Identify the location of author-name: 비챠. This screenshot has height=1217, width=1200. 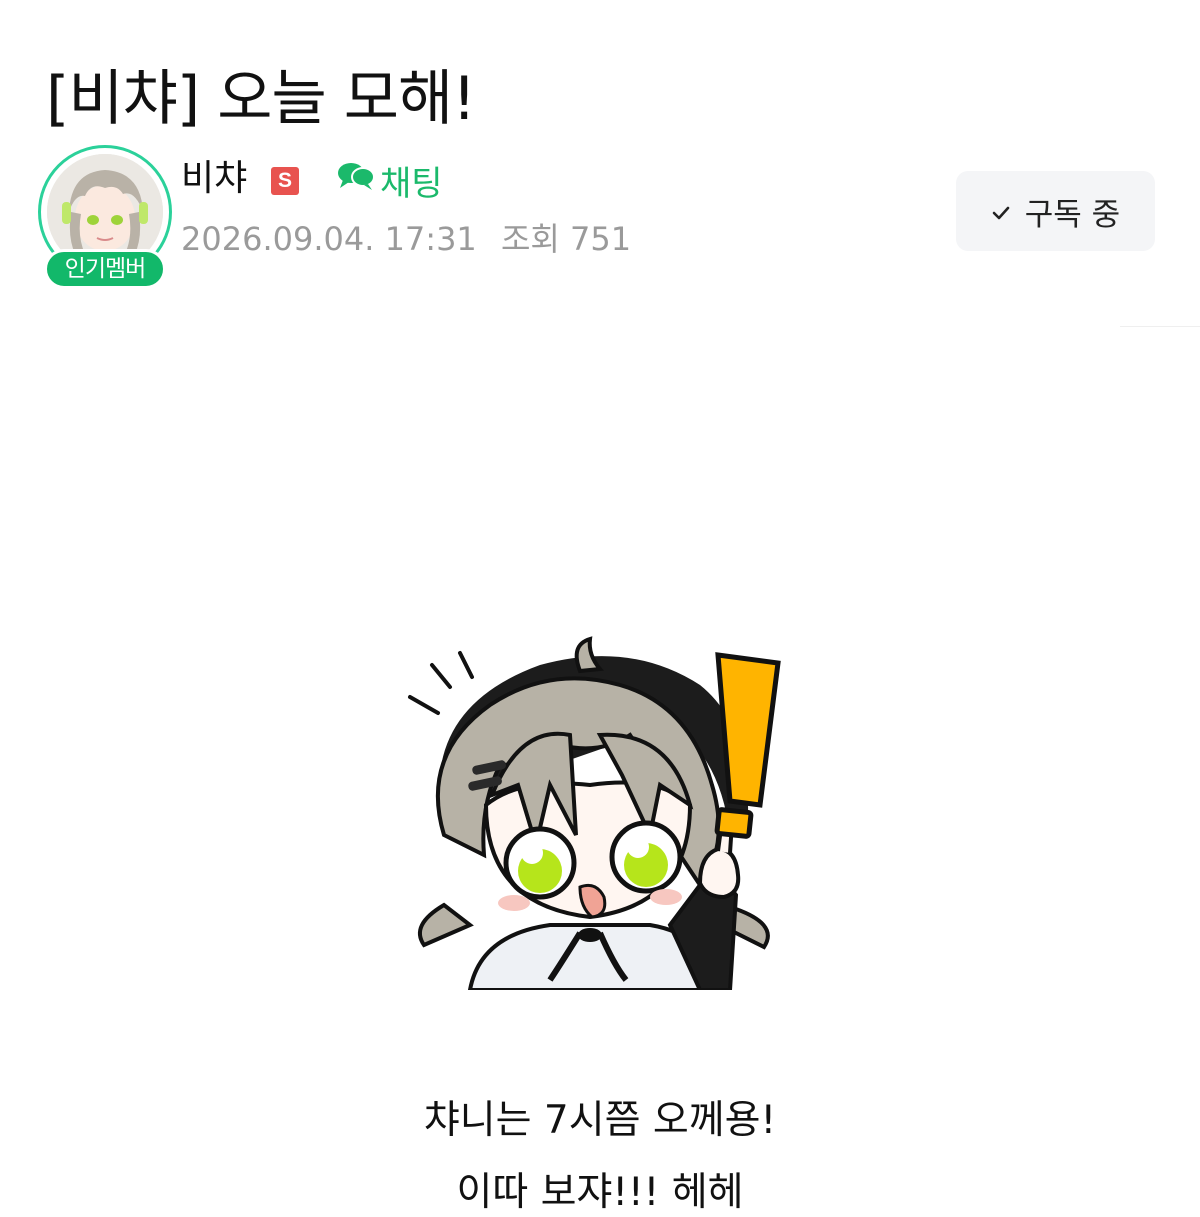
(214, 179).